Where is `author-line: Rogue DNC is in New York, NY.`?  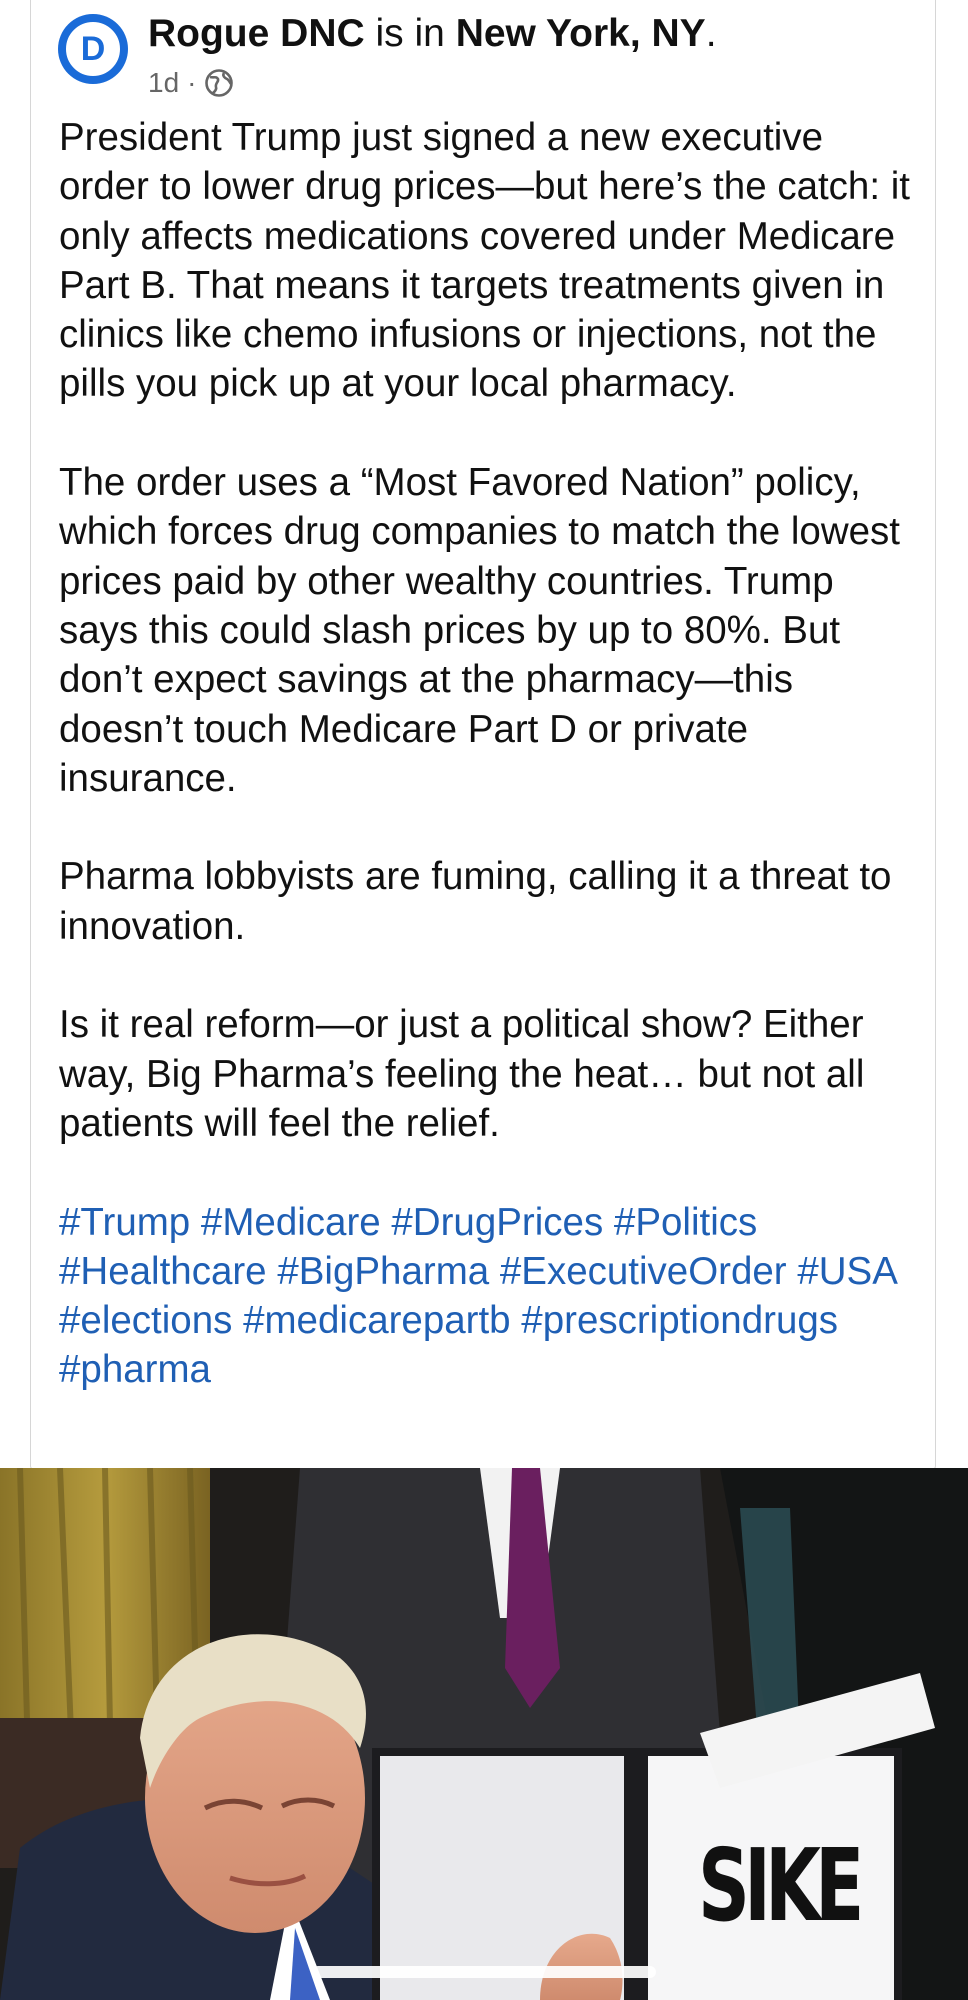
author-line: Rogue DNC is in New York, NY. is located at coordinates (432, 34).